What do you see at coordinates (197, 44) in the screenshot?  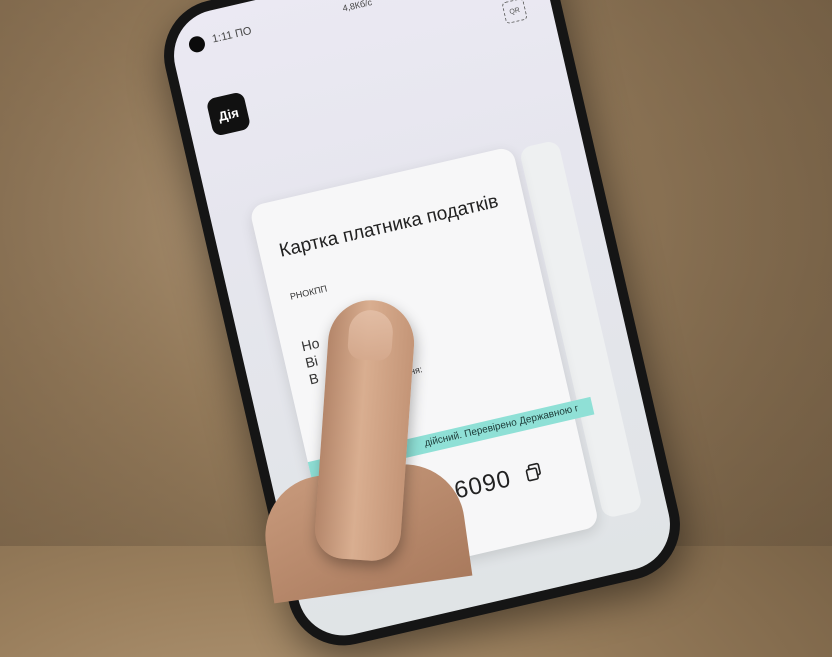 I see `front-camera` at bounding box center [197, 44].